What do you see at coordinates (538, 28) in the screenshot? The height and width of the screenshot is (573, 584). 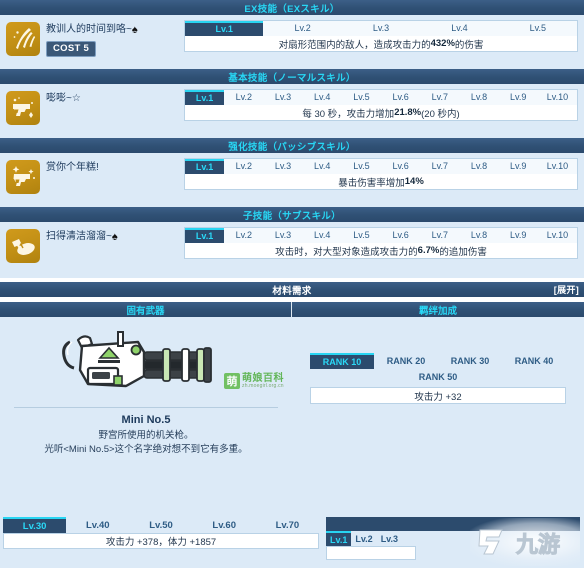 I see `level-tab-ex-5: Lv.5` at bounding box center [538, 28].